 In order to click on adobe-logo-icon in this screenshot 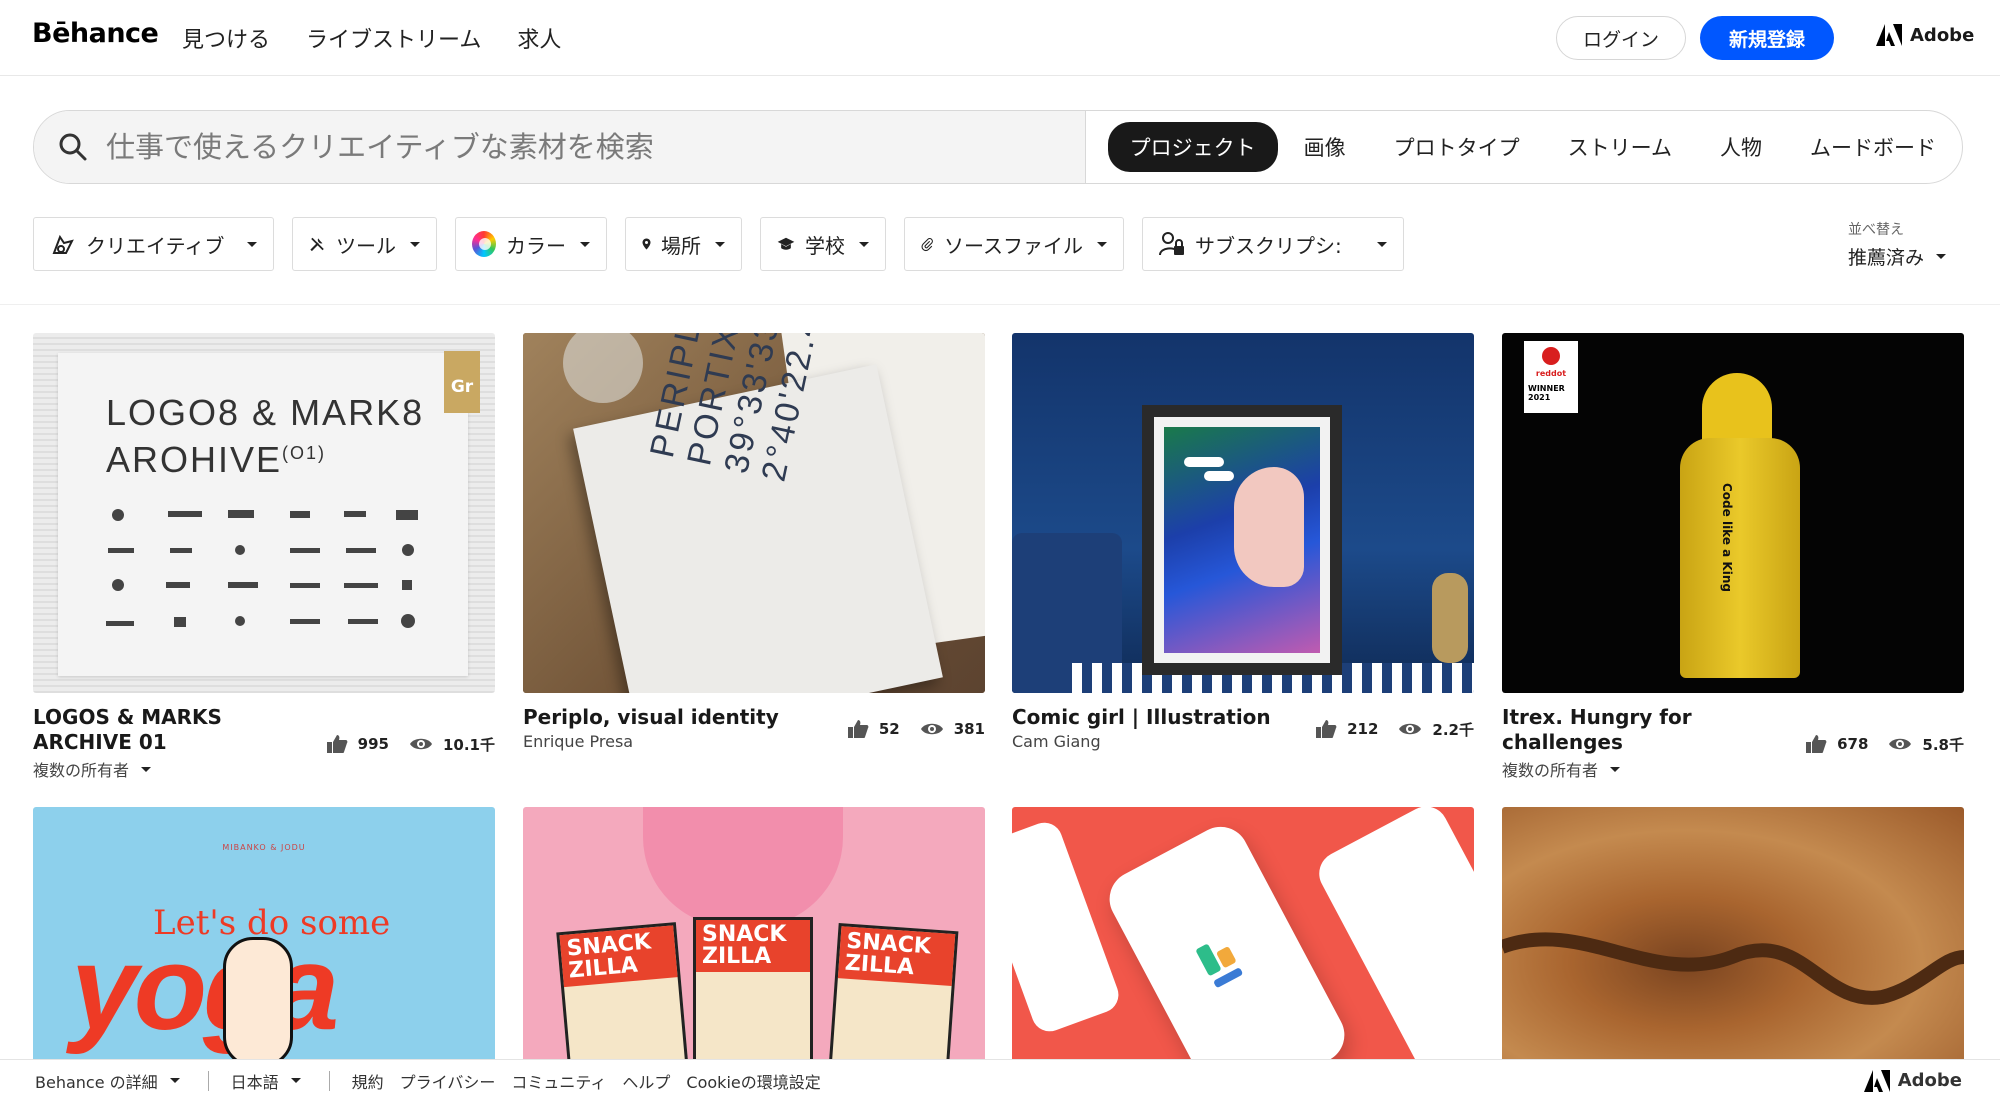, I will do `click(1889, 35)`.